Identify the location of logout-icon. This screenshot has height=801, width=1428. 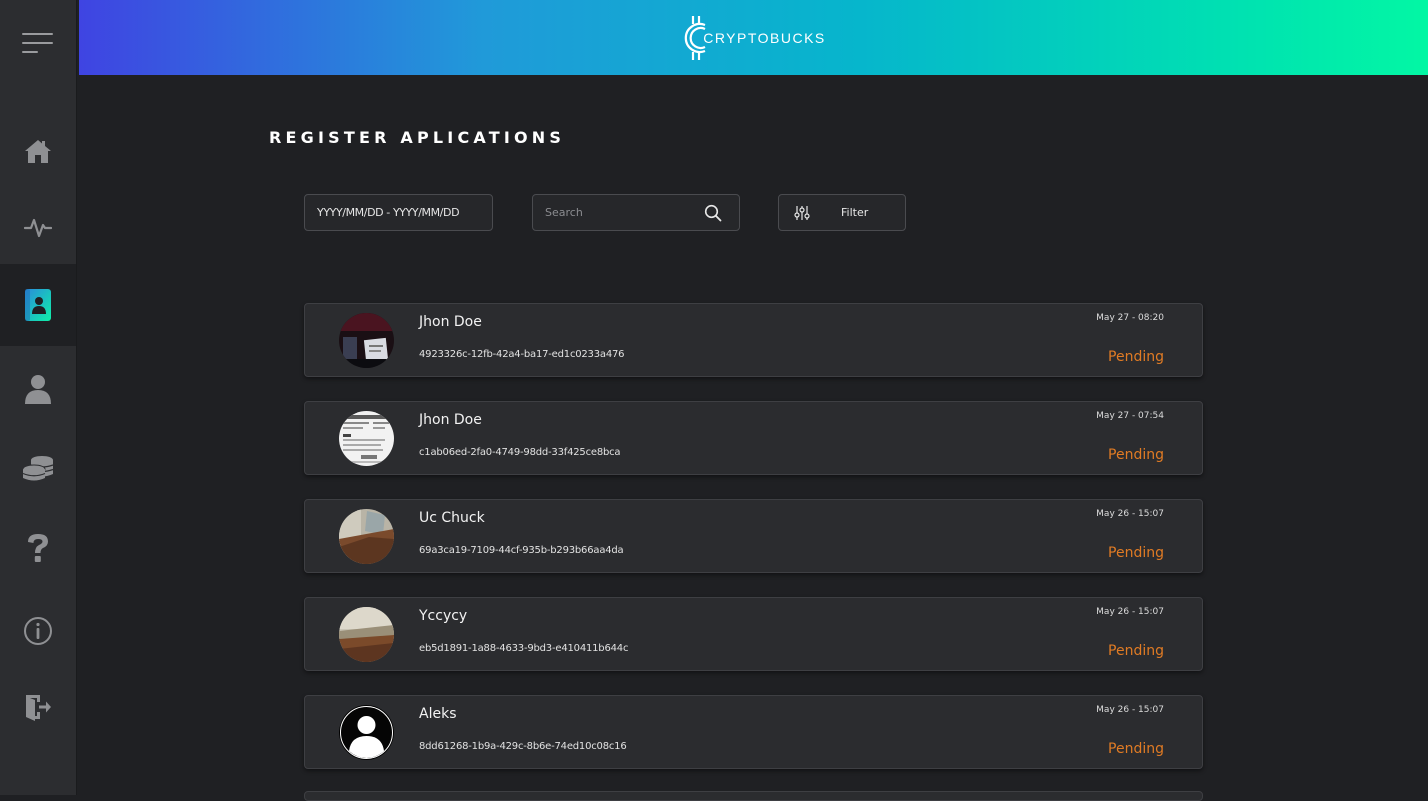
(38, 708).